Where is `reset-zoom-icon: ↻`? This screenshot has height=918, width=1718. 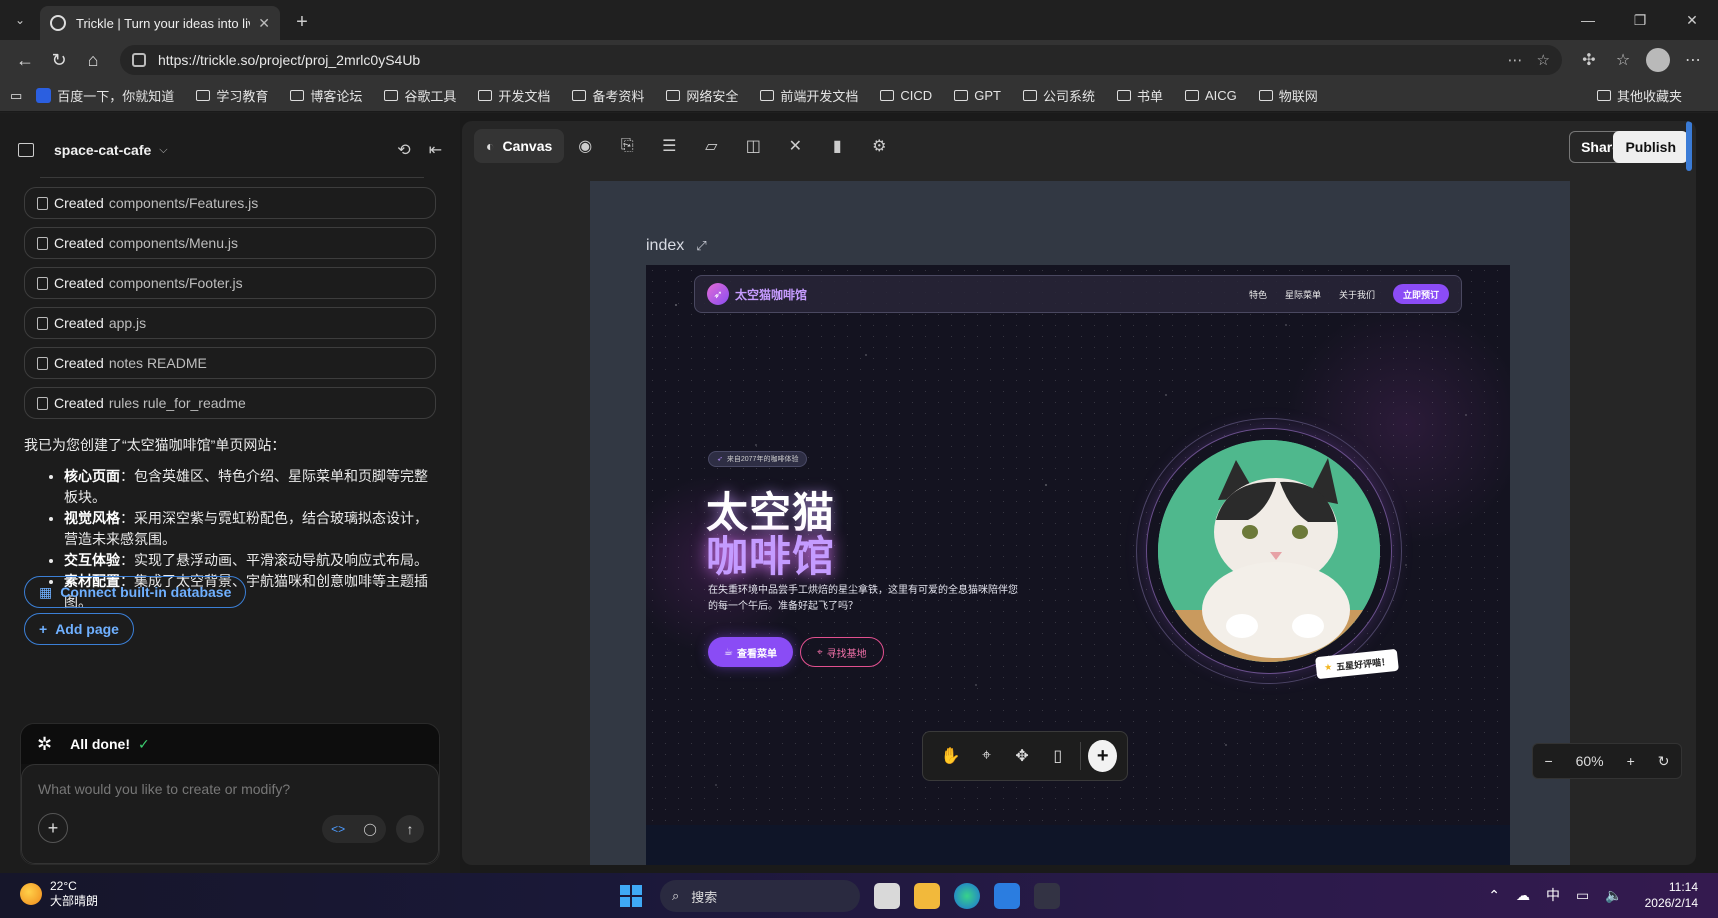 reset-zoom-icon: ↻ is located at coordinates (1664, 761).